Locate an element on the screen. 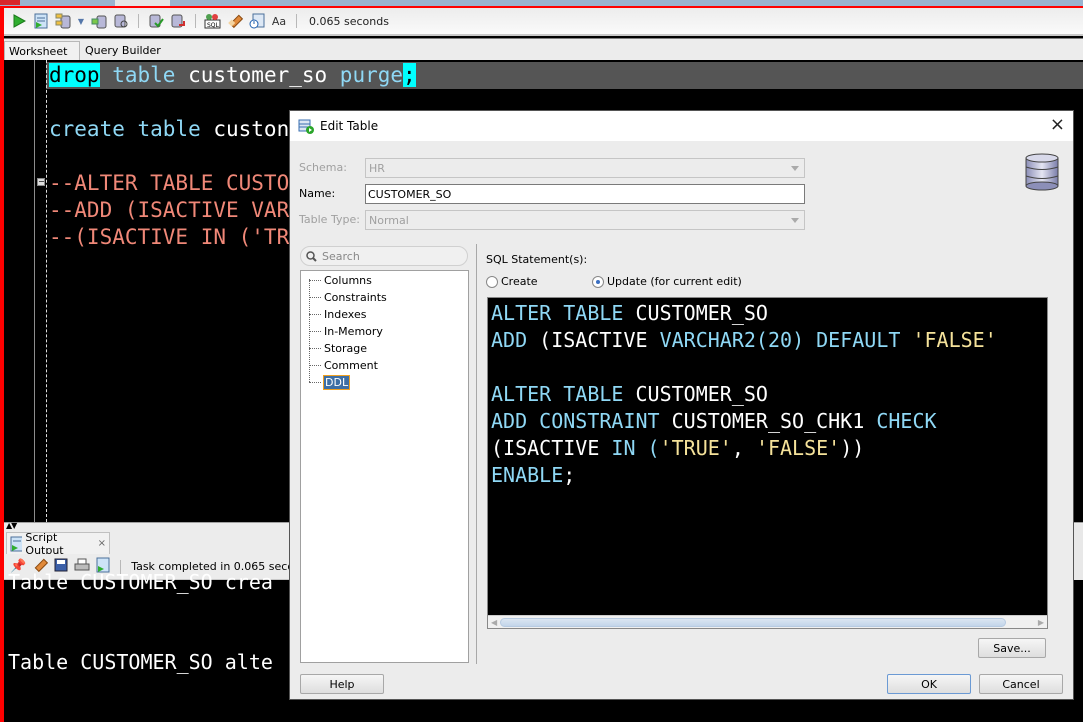 Image resolution: width=1083 pixels, height=722 pixels. semicolon: ; is located at coordinates (409, 75).